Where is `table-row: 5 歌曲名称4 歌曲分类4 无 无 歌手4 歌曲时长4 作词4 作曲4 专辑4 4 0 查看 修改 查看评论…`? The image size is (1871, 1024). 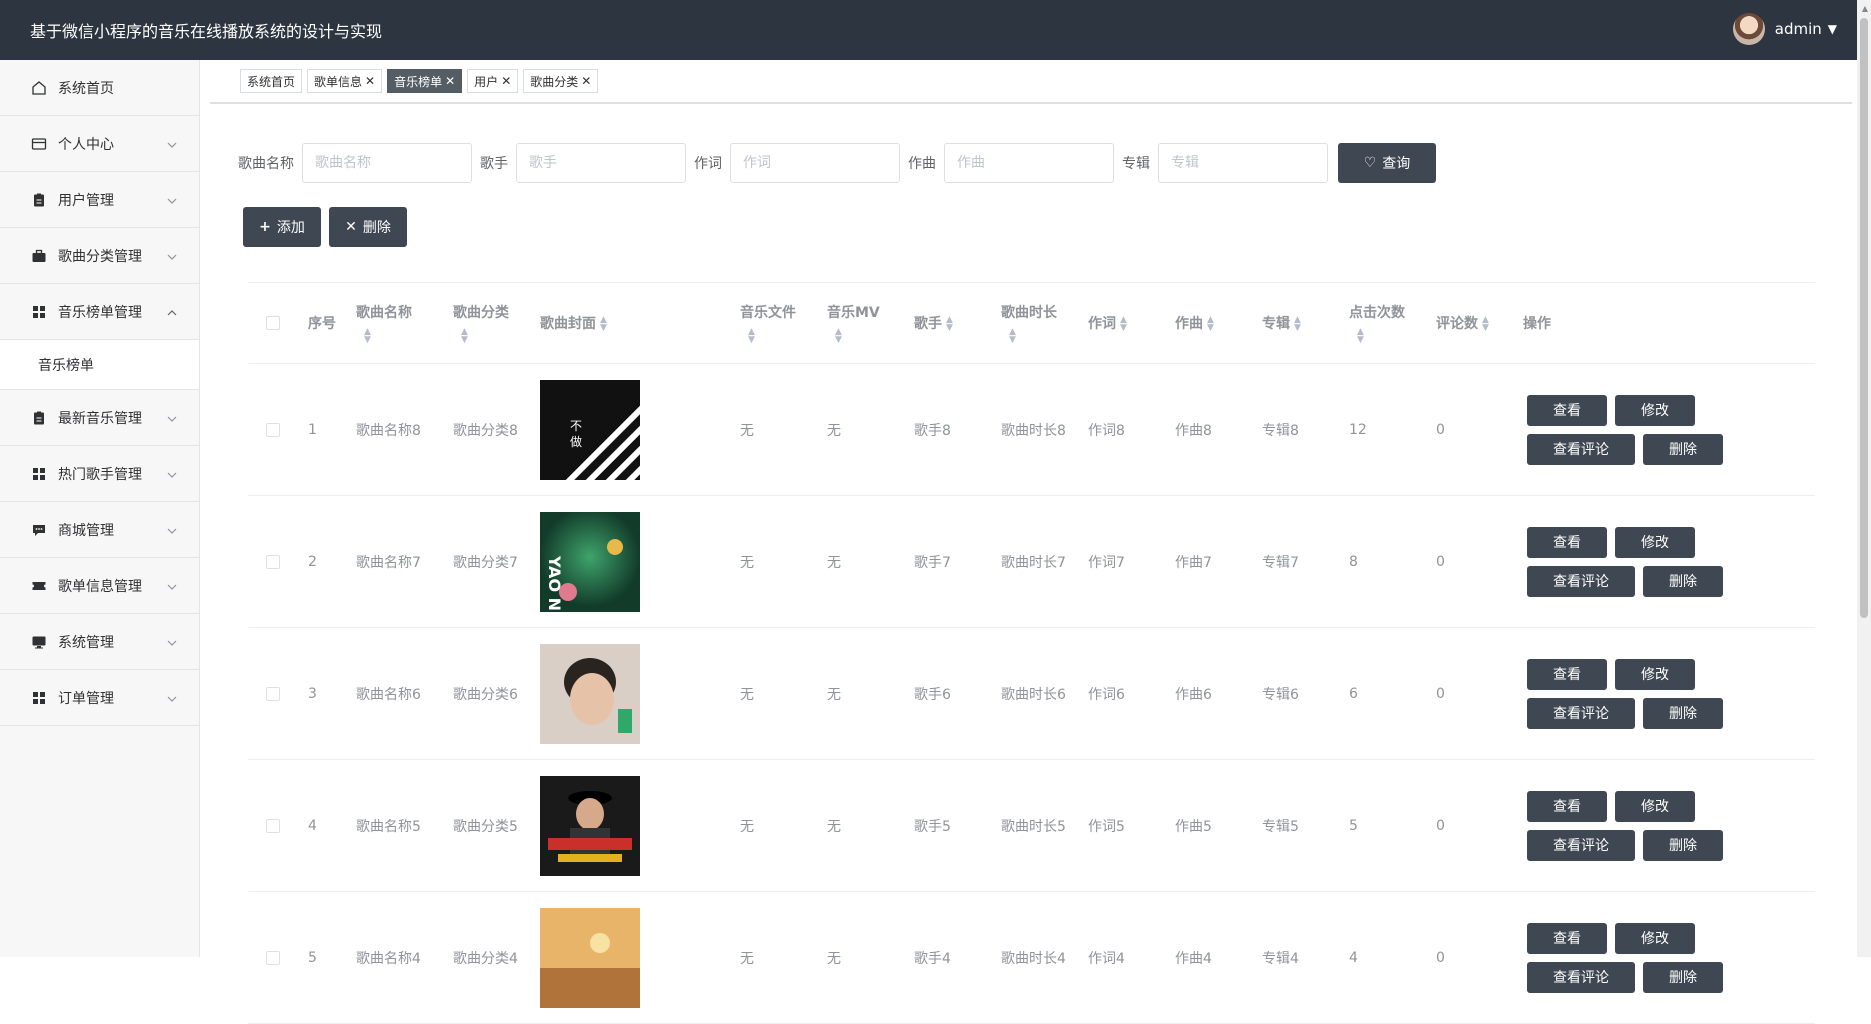 table-row: 5 歌曲名称4 歌曲分类4 无 无 歌手4 歌曲时长4 作词4 作曲4 专辑4 4 0 查看 修改 查看评论… is located at coordinates (1031, 958).